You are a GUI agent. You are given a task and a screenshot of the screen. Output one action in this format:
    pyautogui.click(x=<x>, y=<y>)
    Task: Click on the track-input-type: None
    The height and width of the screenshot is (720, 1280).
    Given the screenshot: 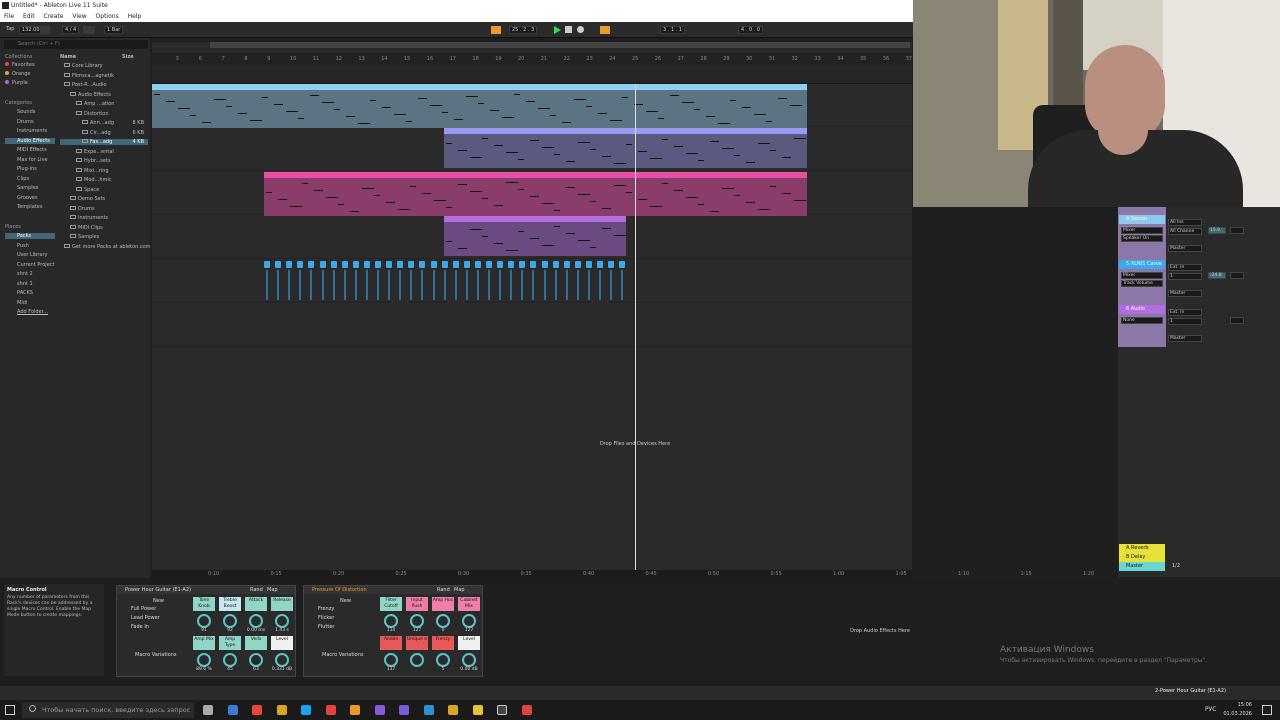 What is the action you would take?
    pyautogui.click(x=1142, y=320)
    